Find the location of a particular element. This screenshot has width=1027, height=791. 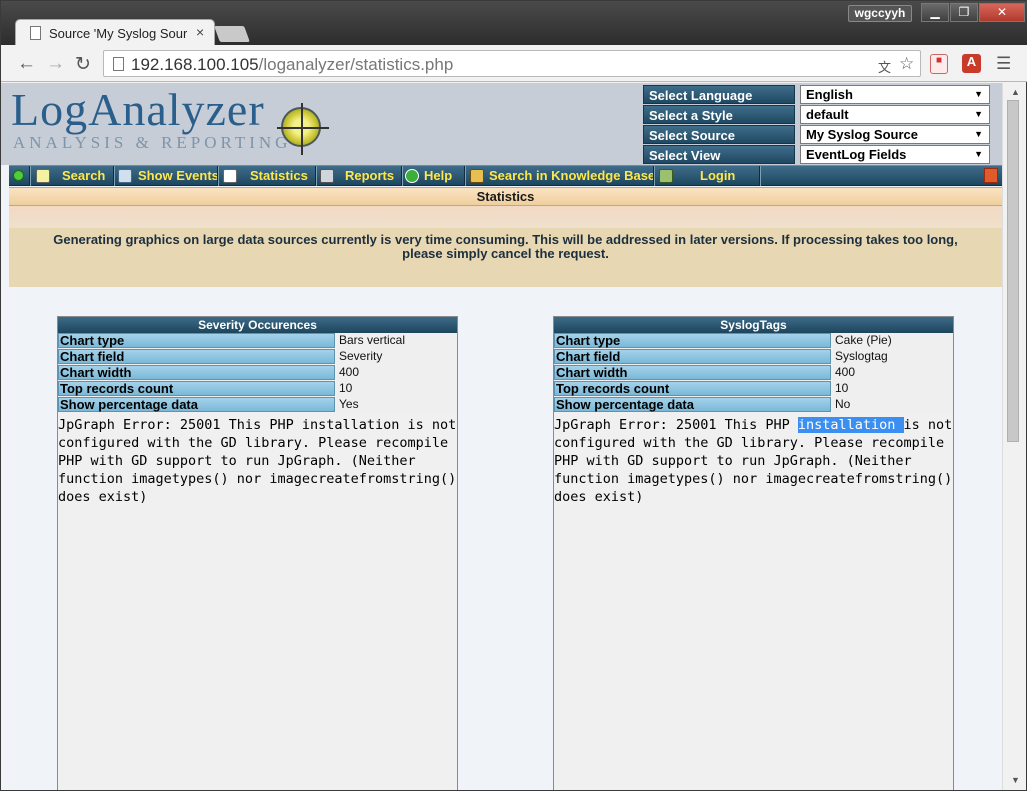

user-badge: wgccyyh is located at coordinates (880, 13).